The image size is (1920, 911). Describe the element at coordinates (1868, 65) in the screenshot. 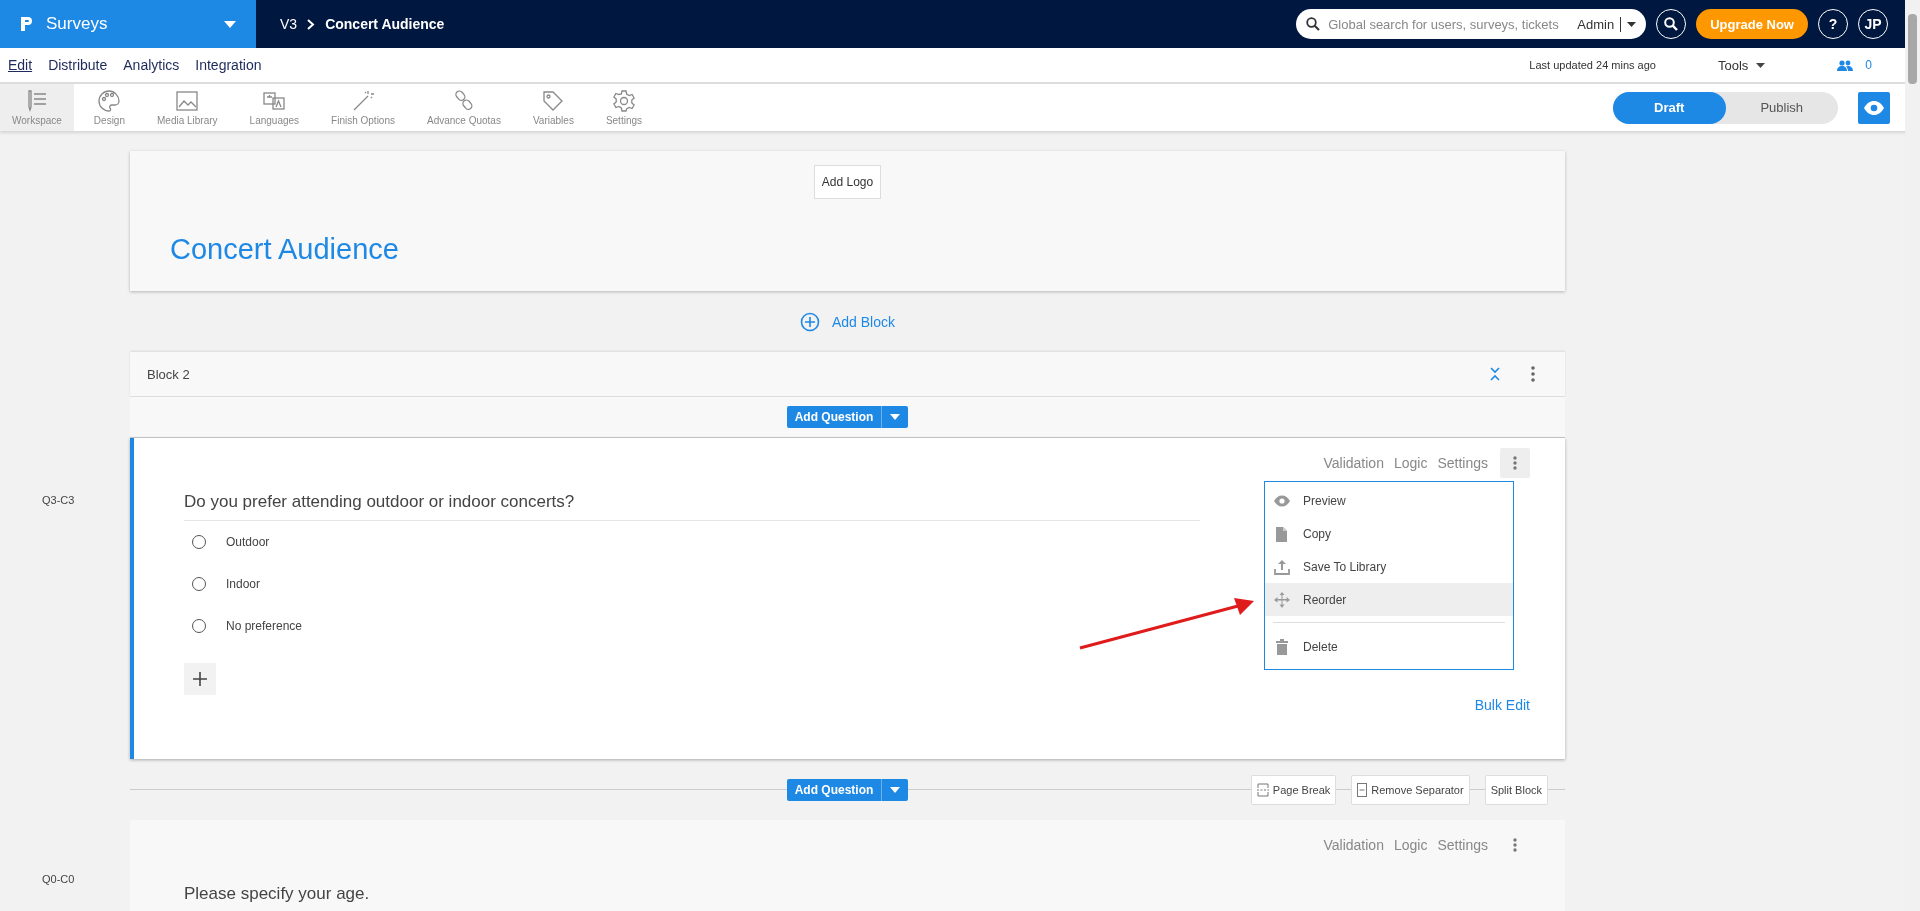

I see `collaborator-count: 0` at that location.